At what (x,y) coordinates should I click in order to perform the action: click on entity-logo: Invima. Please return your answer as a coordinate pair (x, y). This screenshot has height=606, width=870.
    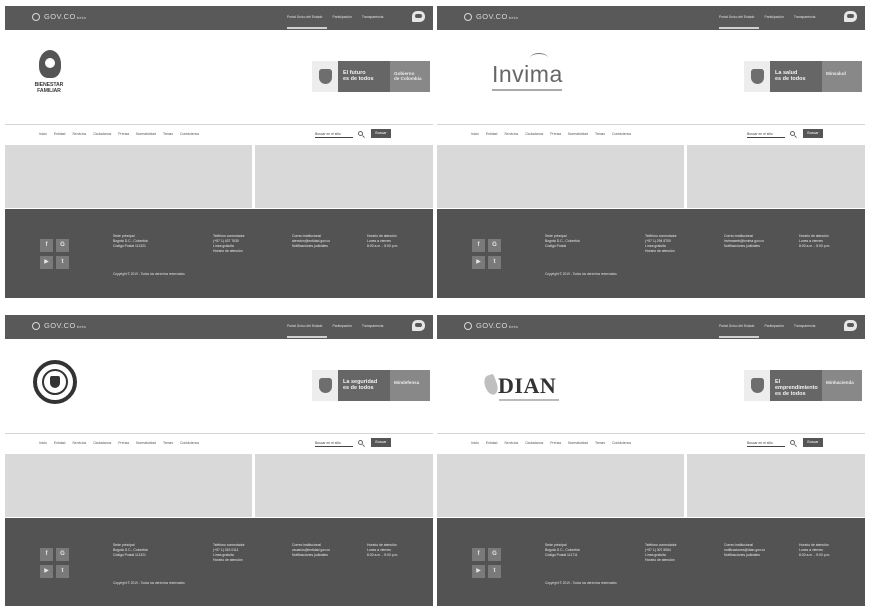
    Looking at the image, I should click on (527, 72).